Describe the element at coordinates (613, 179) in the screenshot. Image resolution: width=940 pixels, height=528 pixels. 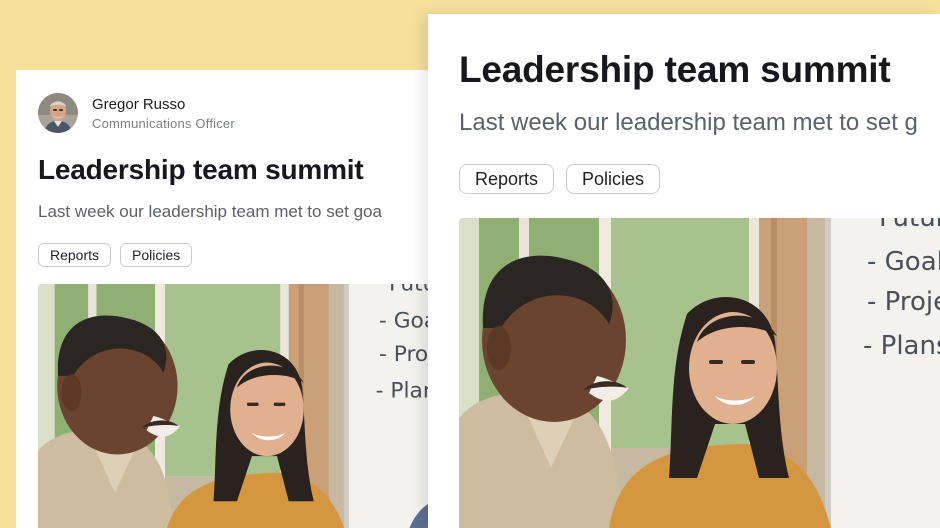
I see `tag-policies-zoom: Policies` at that location.